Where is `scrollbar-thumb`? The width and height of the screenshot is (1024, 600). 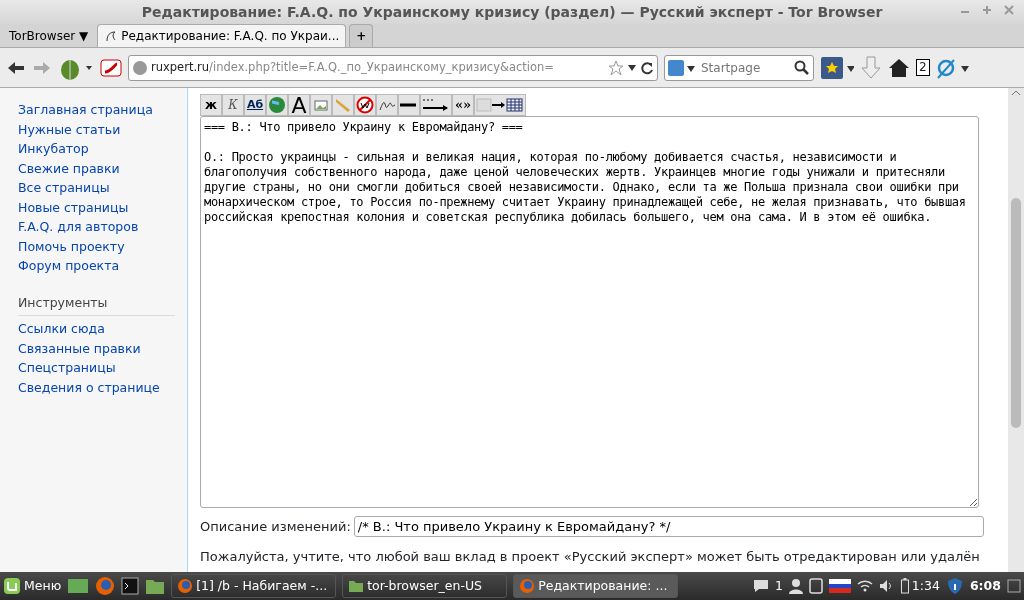
scrollbar-thumb is located at coordinates (1016, 313).